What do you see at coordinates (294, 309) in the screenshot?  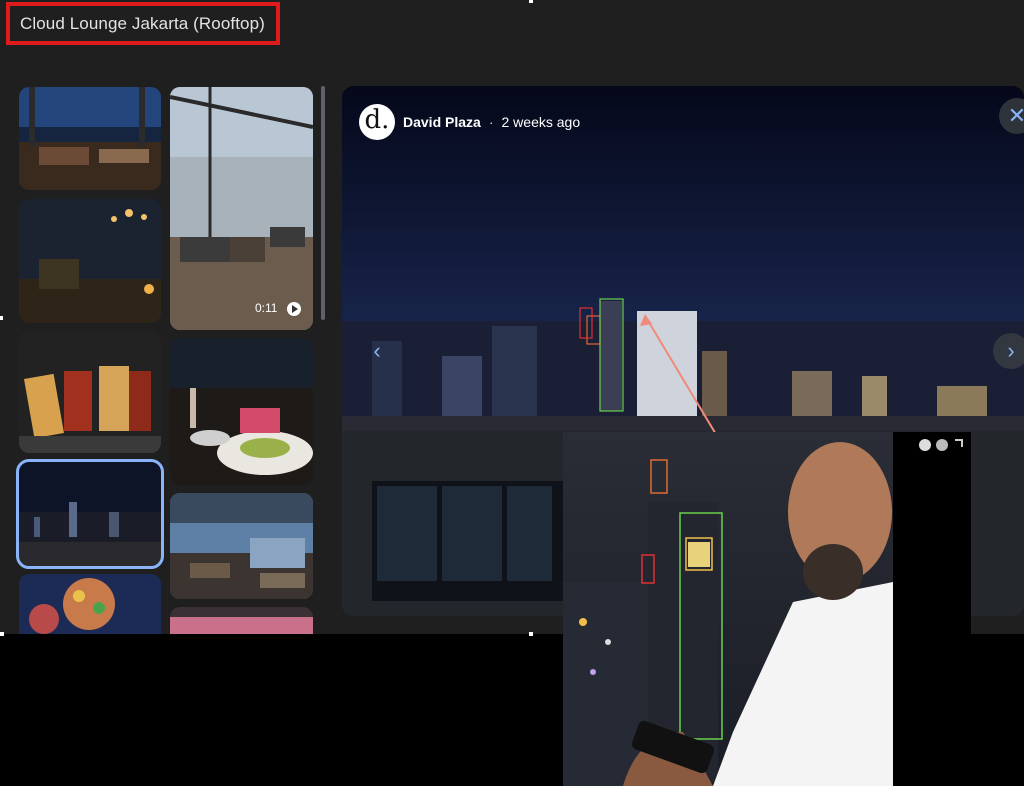 I see `play-icon` at bounding box center [294, 309].